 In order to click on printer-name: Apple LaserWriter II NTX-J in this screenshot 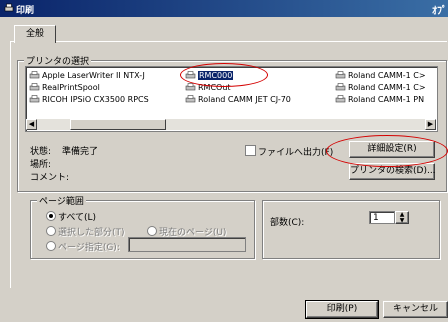, I will do `click(93, 75)`.